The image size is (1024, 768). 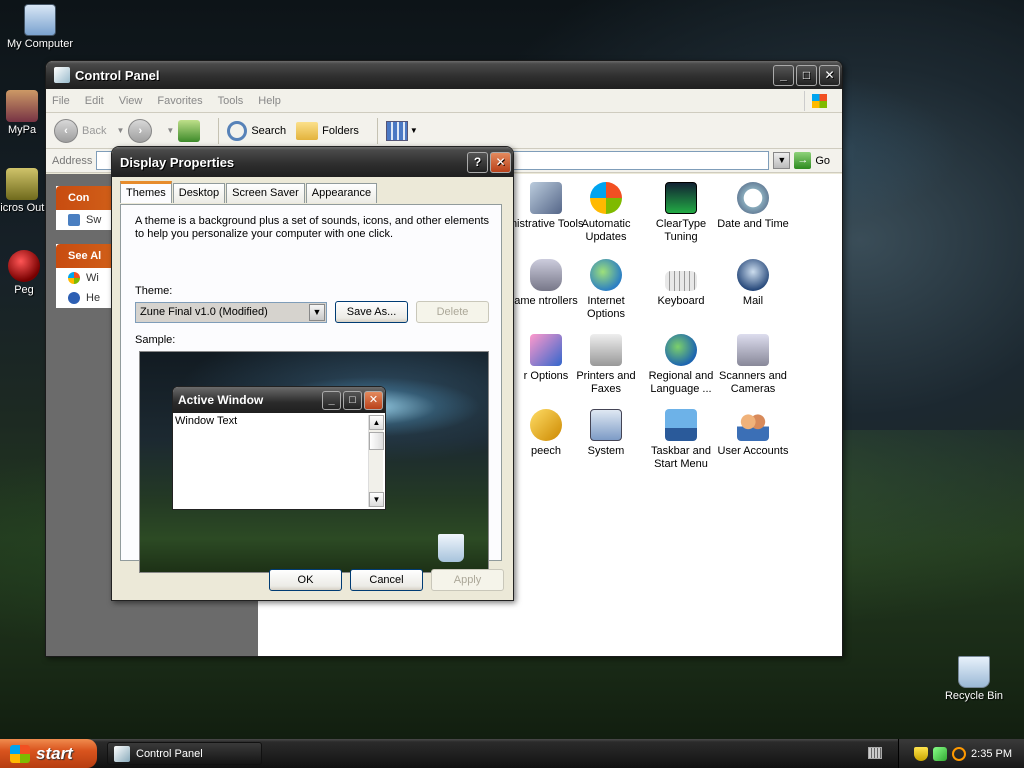 What do you see at coordinates (279, 400) in the screenshot?
I see `sample-titlebar: Active Window _ □ ✕` at bounding box center [279, 400].